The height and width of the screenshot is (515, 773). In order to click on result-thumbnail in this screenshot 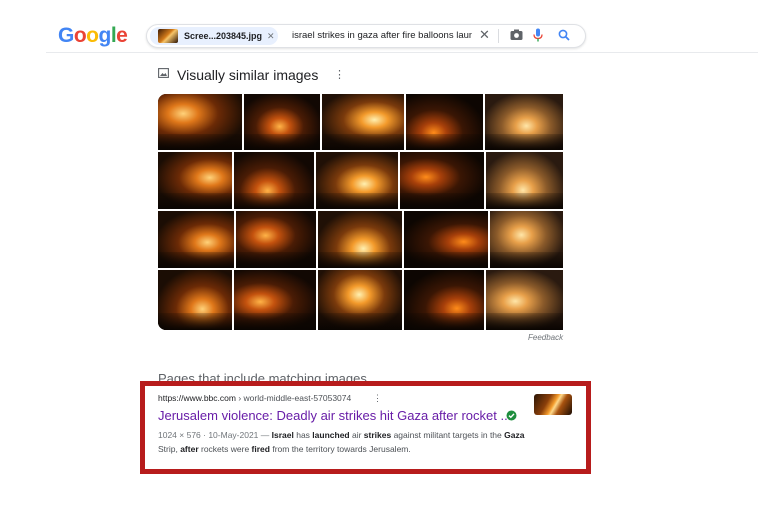, I will do `click(553, 404)`.